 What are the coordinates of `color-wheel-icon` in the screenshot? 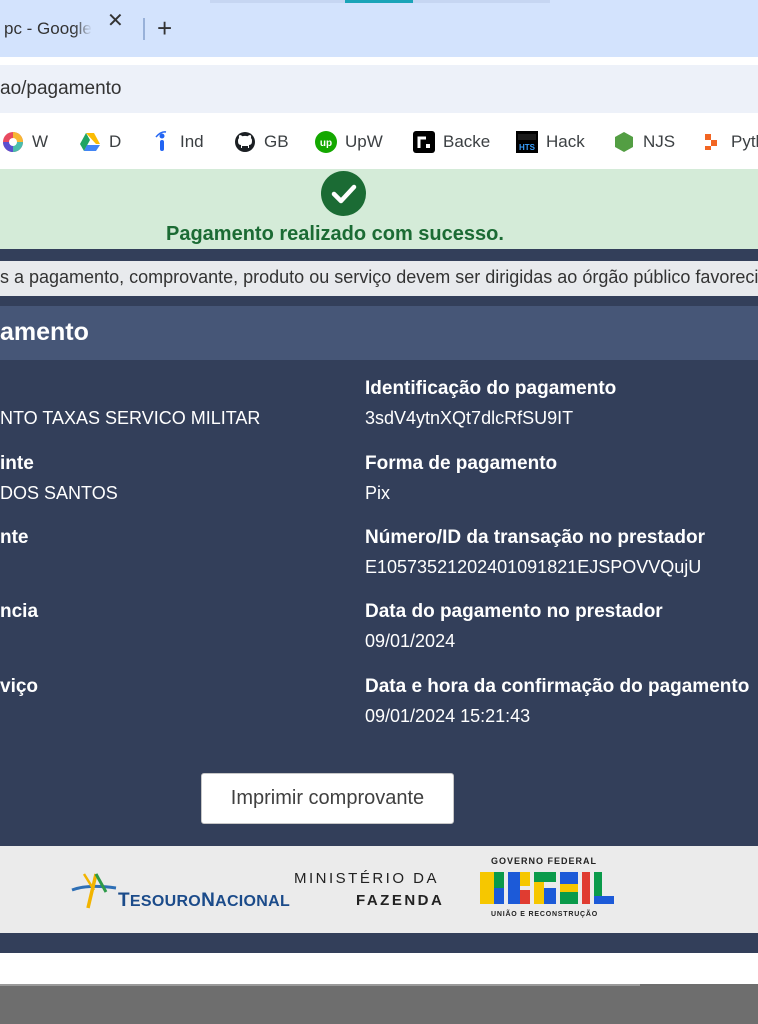 It's located at (13, 142).